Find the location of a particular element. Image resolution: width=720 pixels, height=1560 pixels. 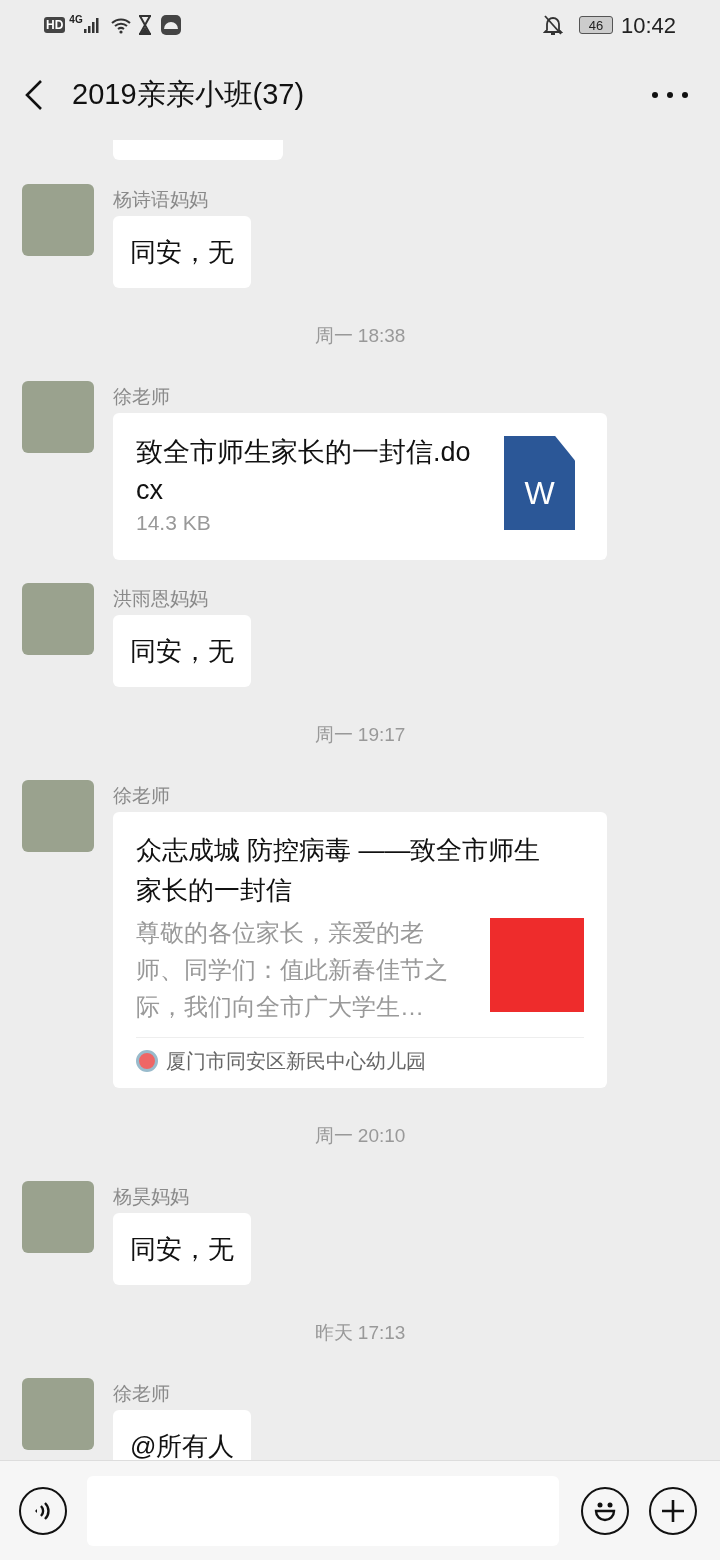

article-source: 厦门市同安区新民中心幼儿园 is located at coordinates (296, 1061).